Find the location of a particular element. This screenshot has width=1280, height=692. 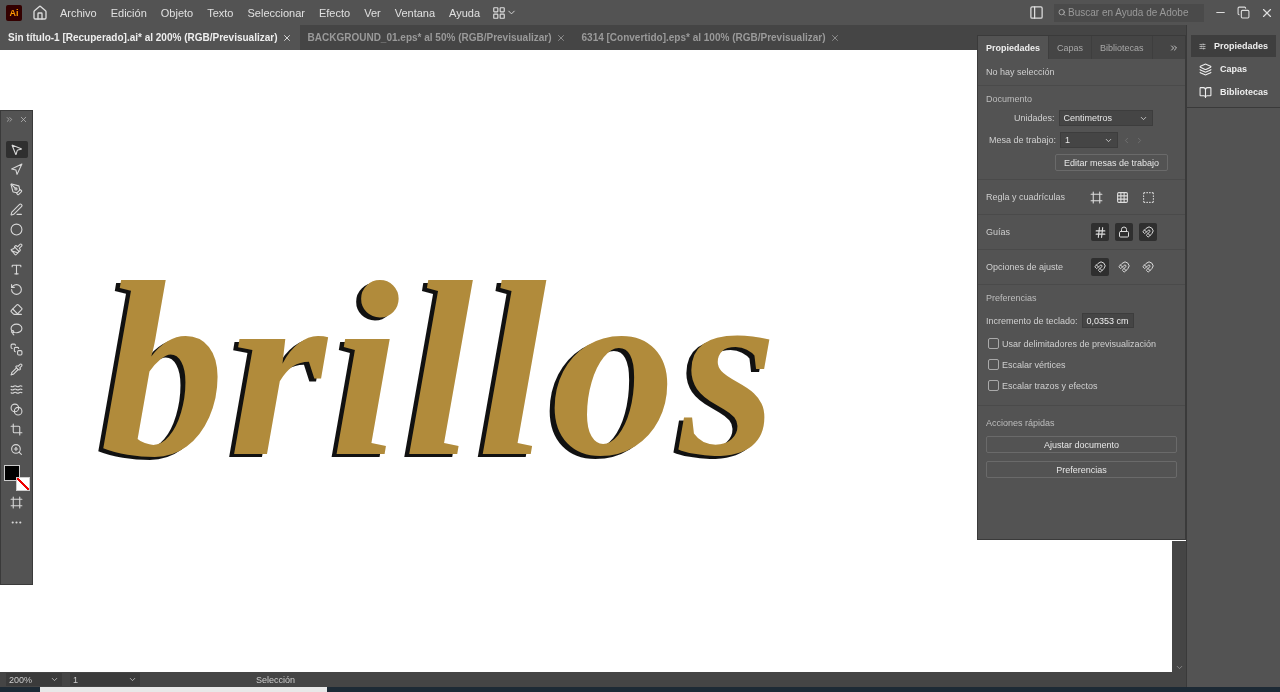

zoom-field: 200% is located at coordinates (34, 679).